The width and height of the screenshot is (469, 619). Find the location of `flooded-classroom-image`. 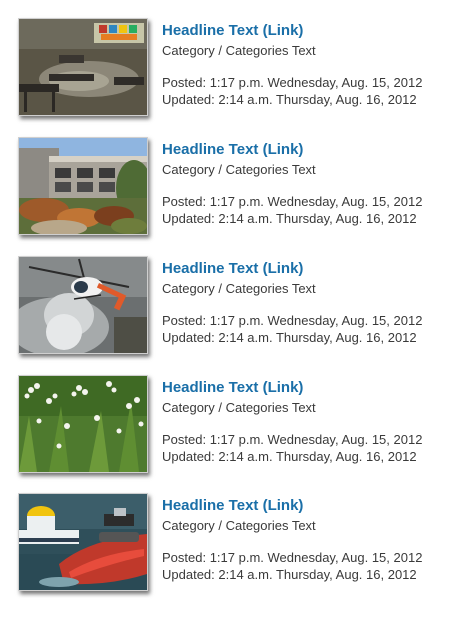

flooded-classroom-image is located at coordinates (83, 67).